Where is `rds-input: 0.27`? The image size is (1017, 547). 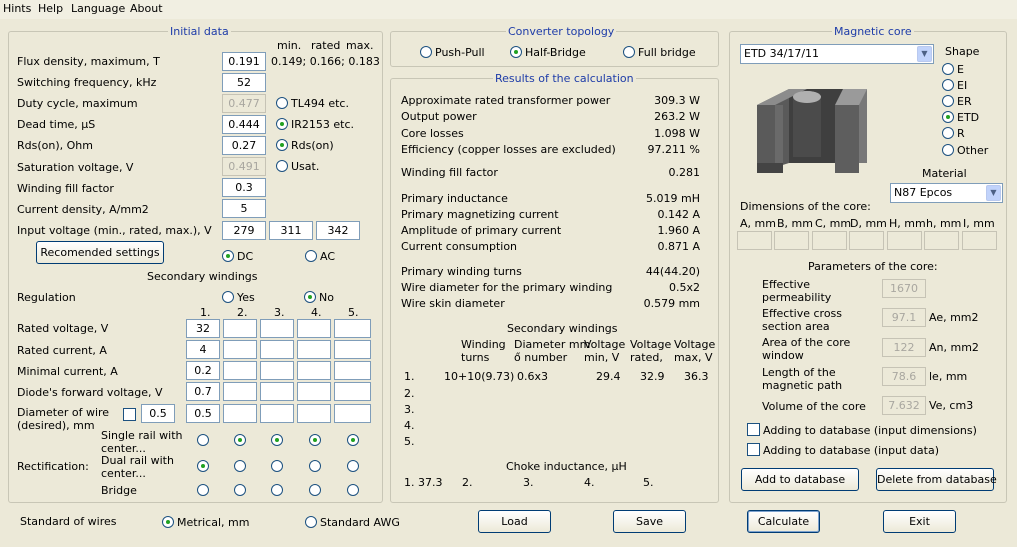
rds-input: 0.27 is located at coordinates (244, 145).